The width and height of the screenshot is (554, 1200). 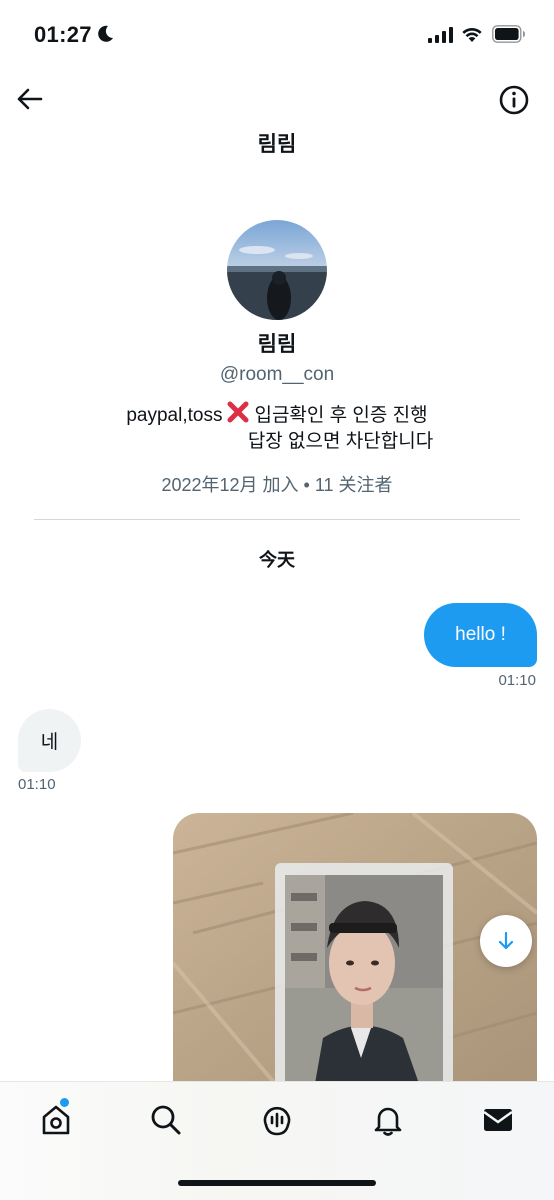 I want to click on bio-line-1: paypal,toss 입금확인 후 인증 진행, so click(x=277, y=414).